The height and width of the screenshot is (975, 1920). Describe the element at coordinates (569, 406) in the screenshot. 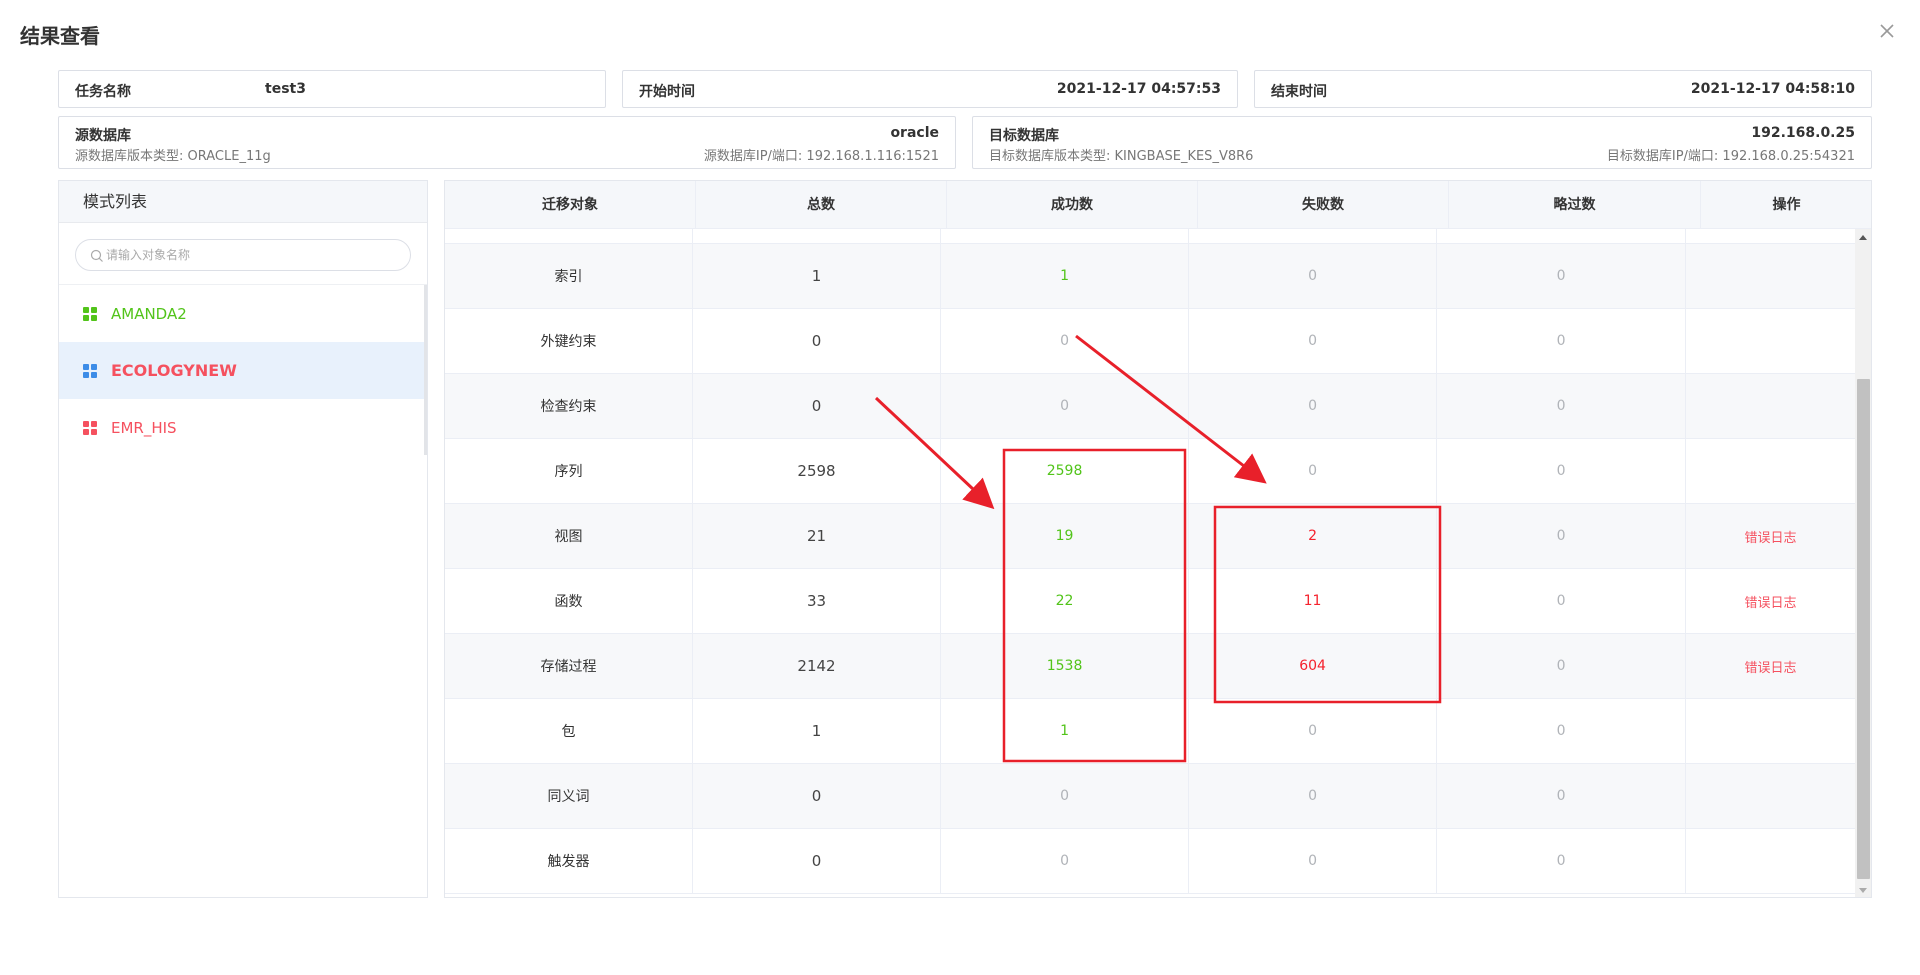

I see `cell-object: 检查约束` at that location.